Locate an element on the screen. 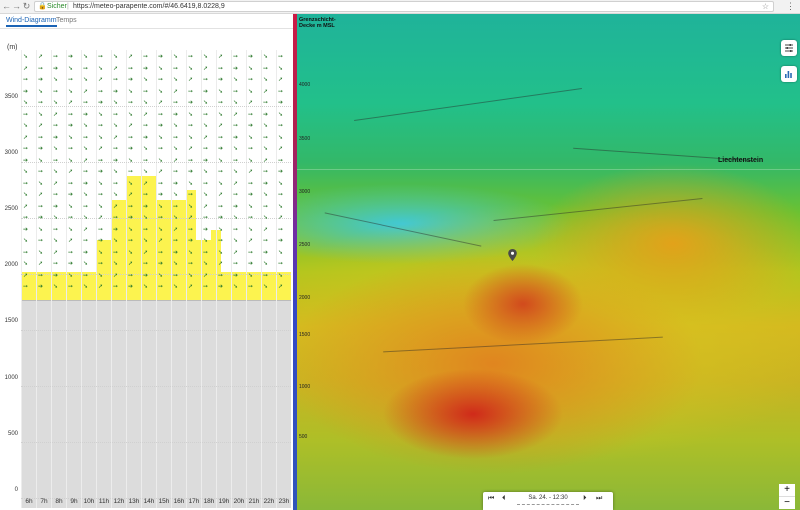 The image size is (800, 510). forward-button: → is located at coordinates (16, 6).